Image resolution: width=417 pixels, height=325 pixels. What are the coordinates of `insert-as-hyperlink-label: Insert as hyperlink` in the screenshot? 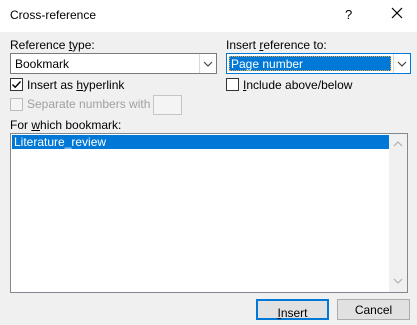 It's located at (75, 85).